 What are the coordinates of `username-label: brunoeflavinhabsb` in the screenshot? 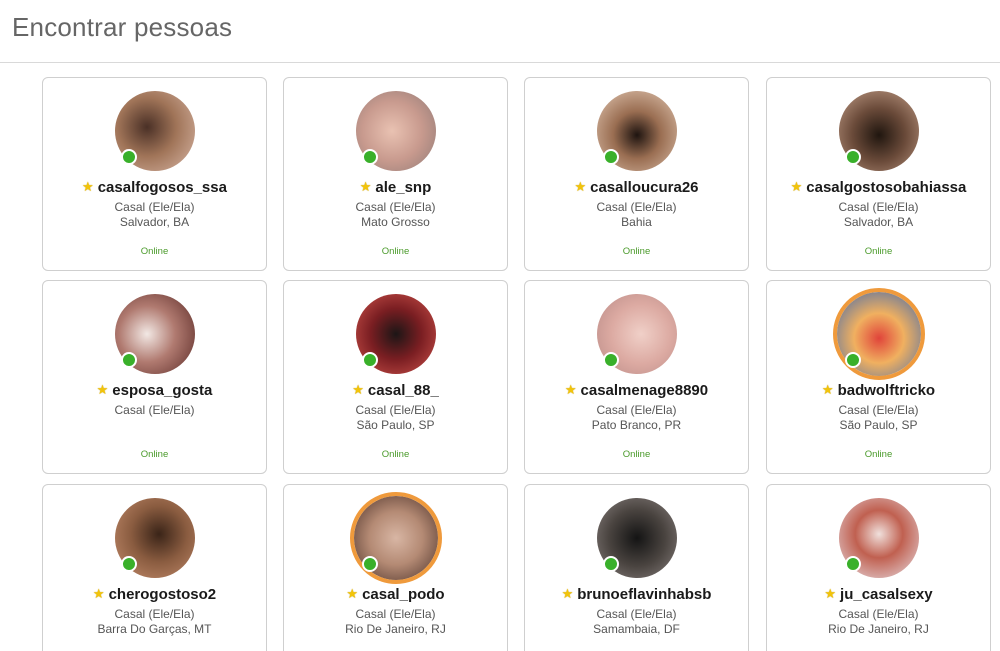 It's located at (644, 594).